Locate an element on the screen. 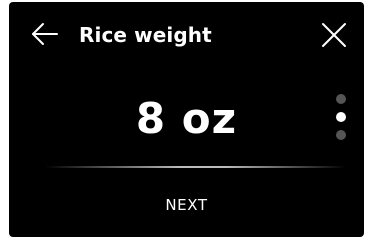  arrow-left-icon is located at coordinates (45, 34).